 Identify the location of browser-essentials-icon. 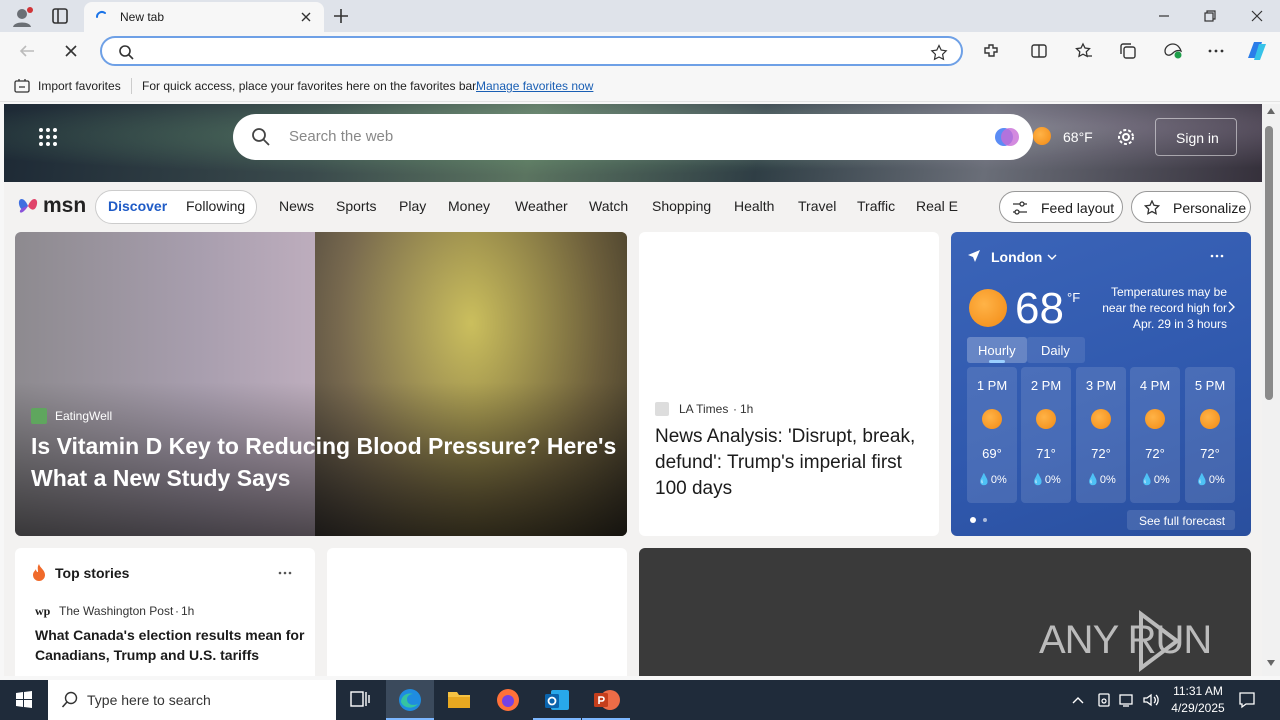
(1173, 51).